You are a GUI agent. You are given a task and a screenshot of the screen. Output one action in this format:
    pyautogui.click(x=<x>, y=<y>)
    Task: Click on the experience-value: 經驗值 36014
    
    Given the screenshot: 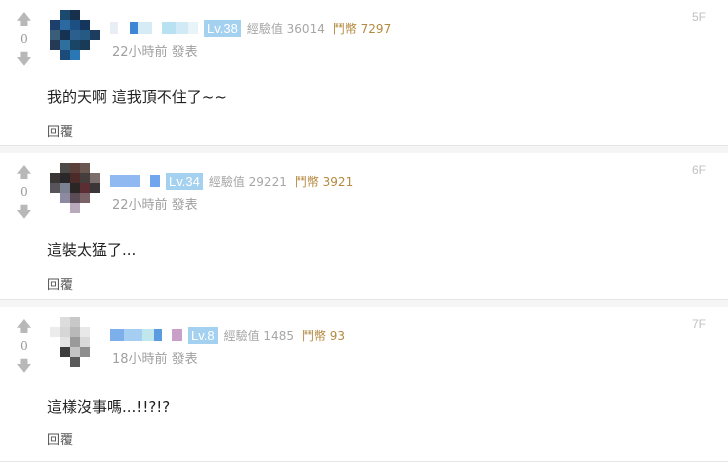 What is the action you would take?
    pyautogui.click(x=285, y=28)
    